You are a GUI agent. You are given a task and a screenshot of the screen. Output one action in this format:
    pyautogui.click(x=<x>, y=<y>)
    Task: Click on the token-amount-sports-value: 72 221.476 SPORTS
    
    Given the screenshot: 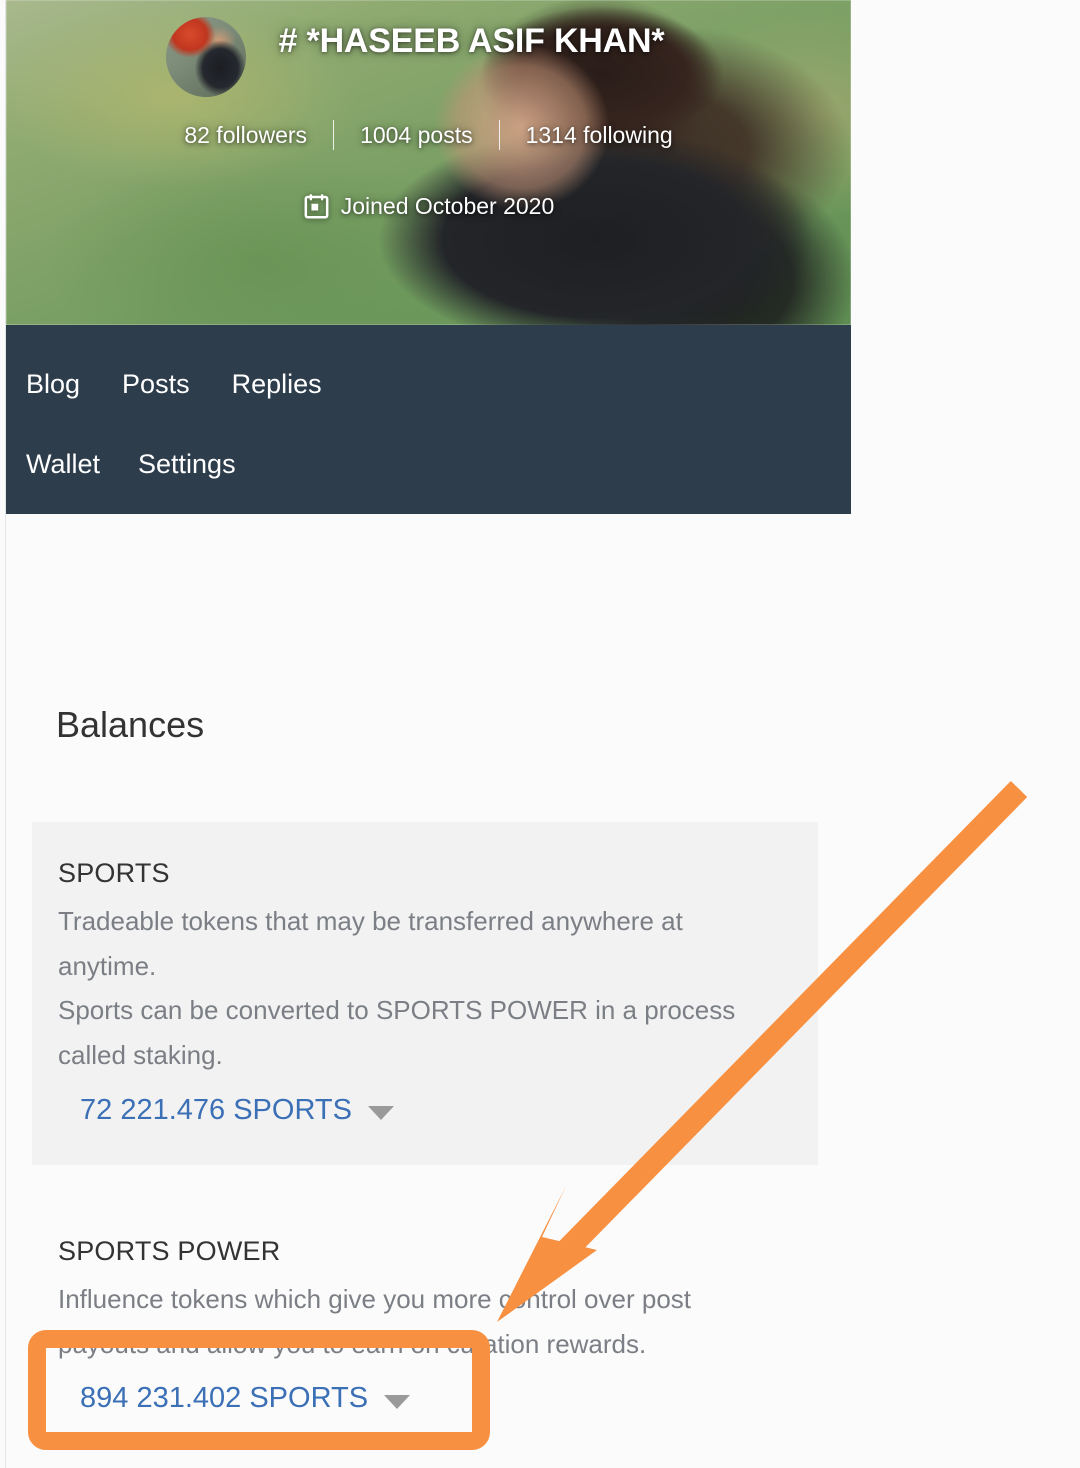 What is the action you would take?
    pyautogui.click(x=216, y=1109)
    